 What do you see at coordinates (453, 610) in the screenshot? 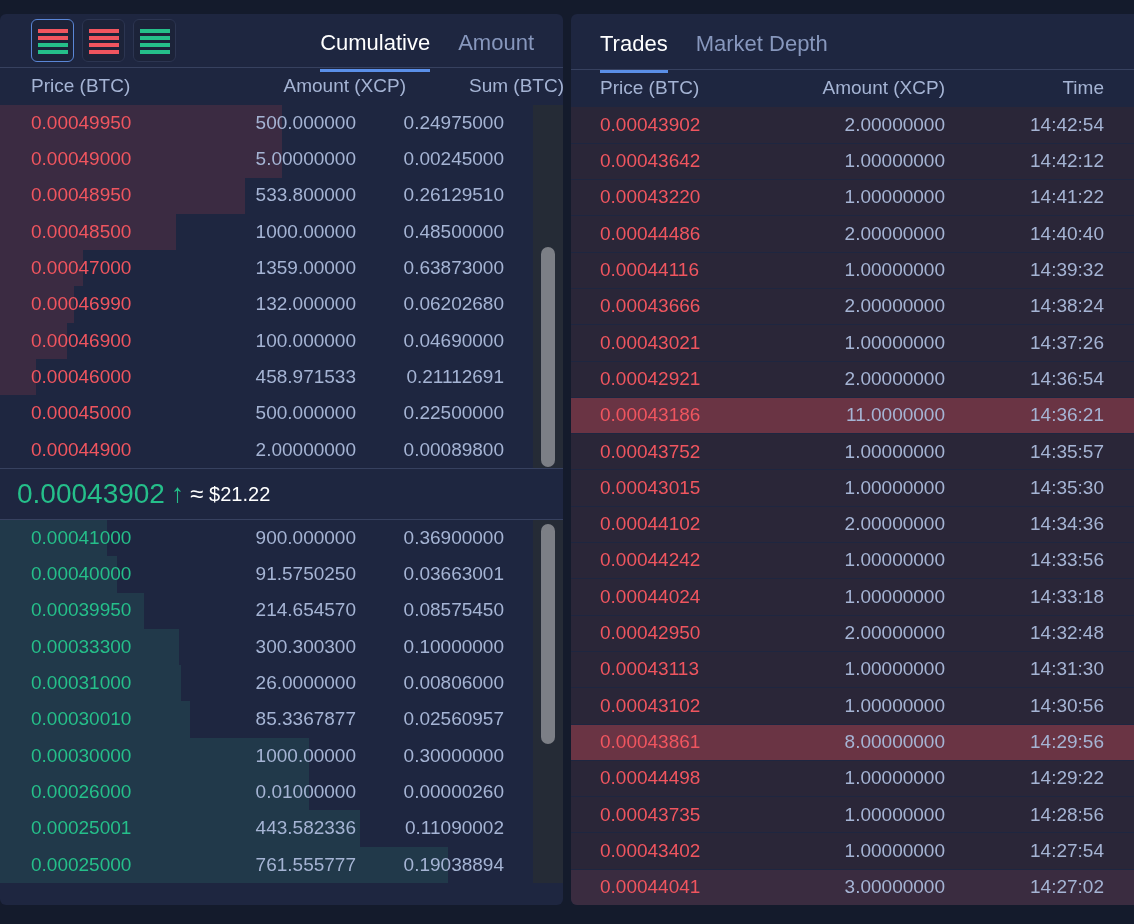
I see `sum-cell-text: 0.08575450` at bounding box center [453, 610].